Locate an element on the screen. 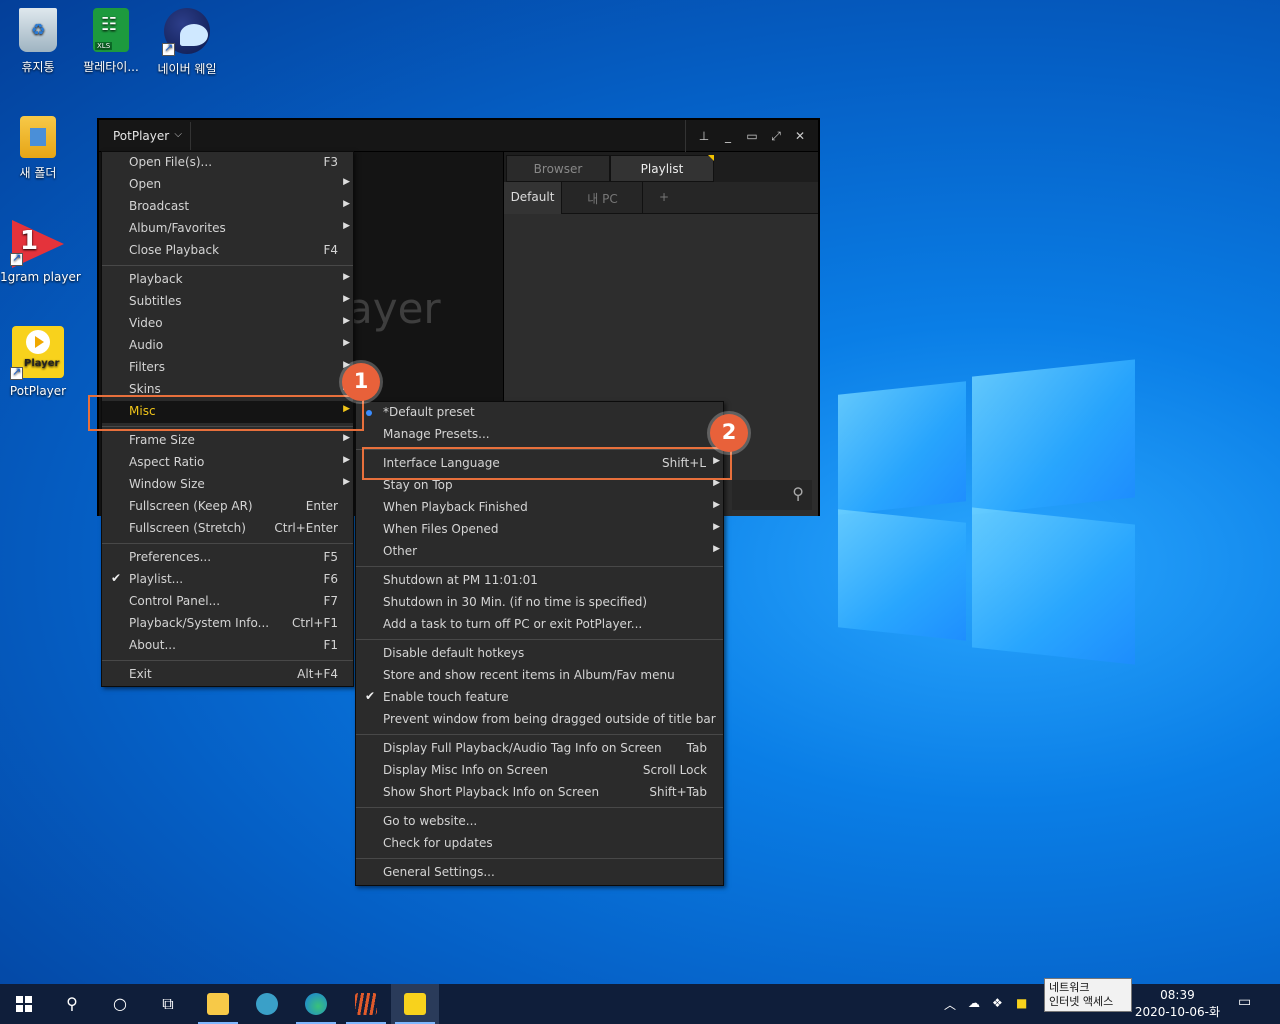 The image size is (1280, 1024). menu-item-label: Open is located at coordinates (145, 184).